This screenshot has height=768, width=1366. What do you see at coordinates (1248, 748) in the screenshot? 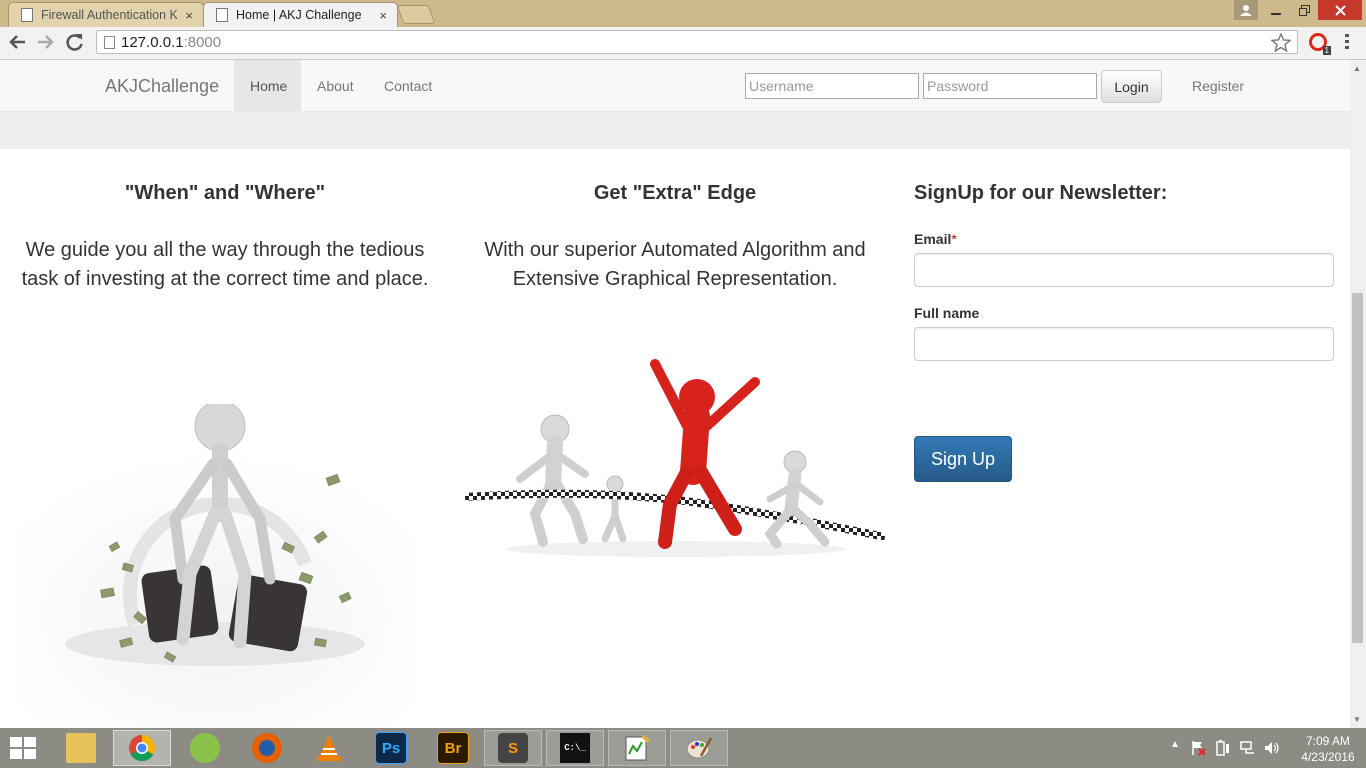
I see `network-icon` at bounding box center [1248, 748].